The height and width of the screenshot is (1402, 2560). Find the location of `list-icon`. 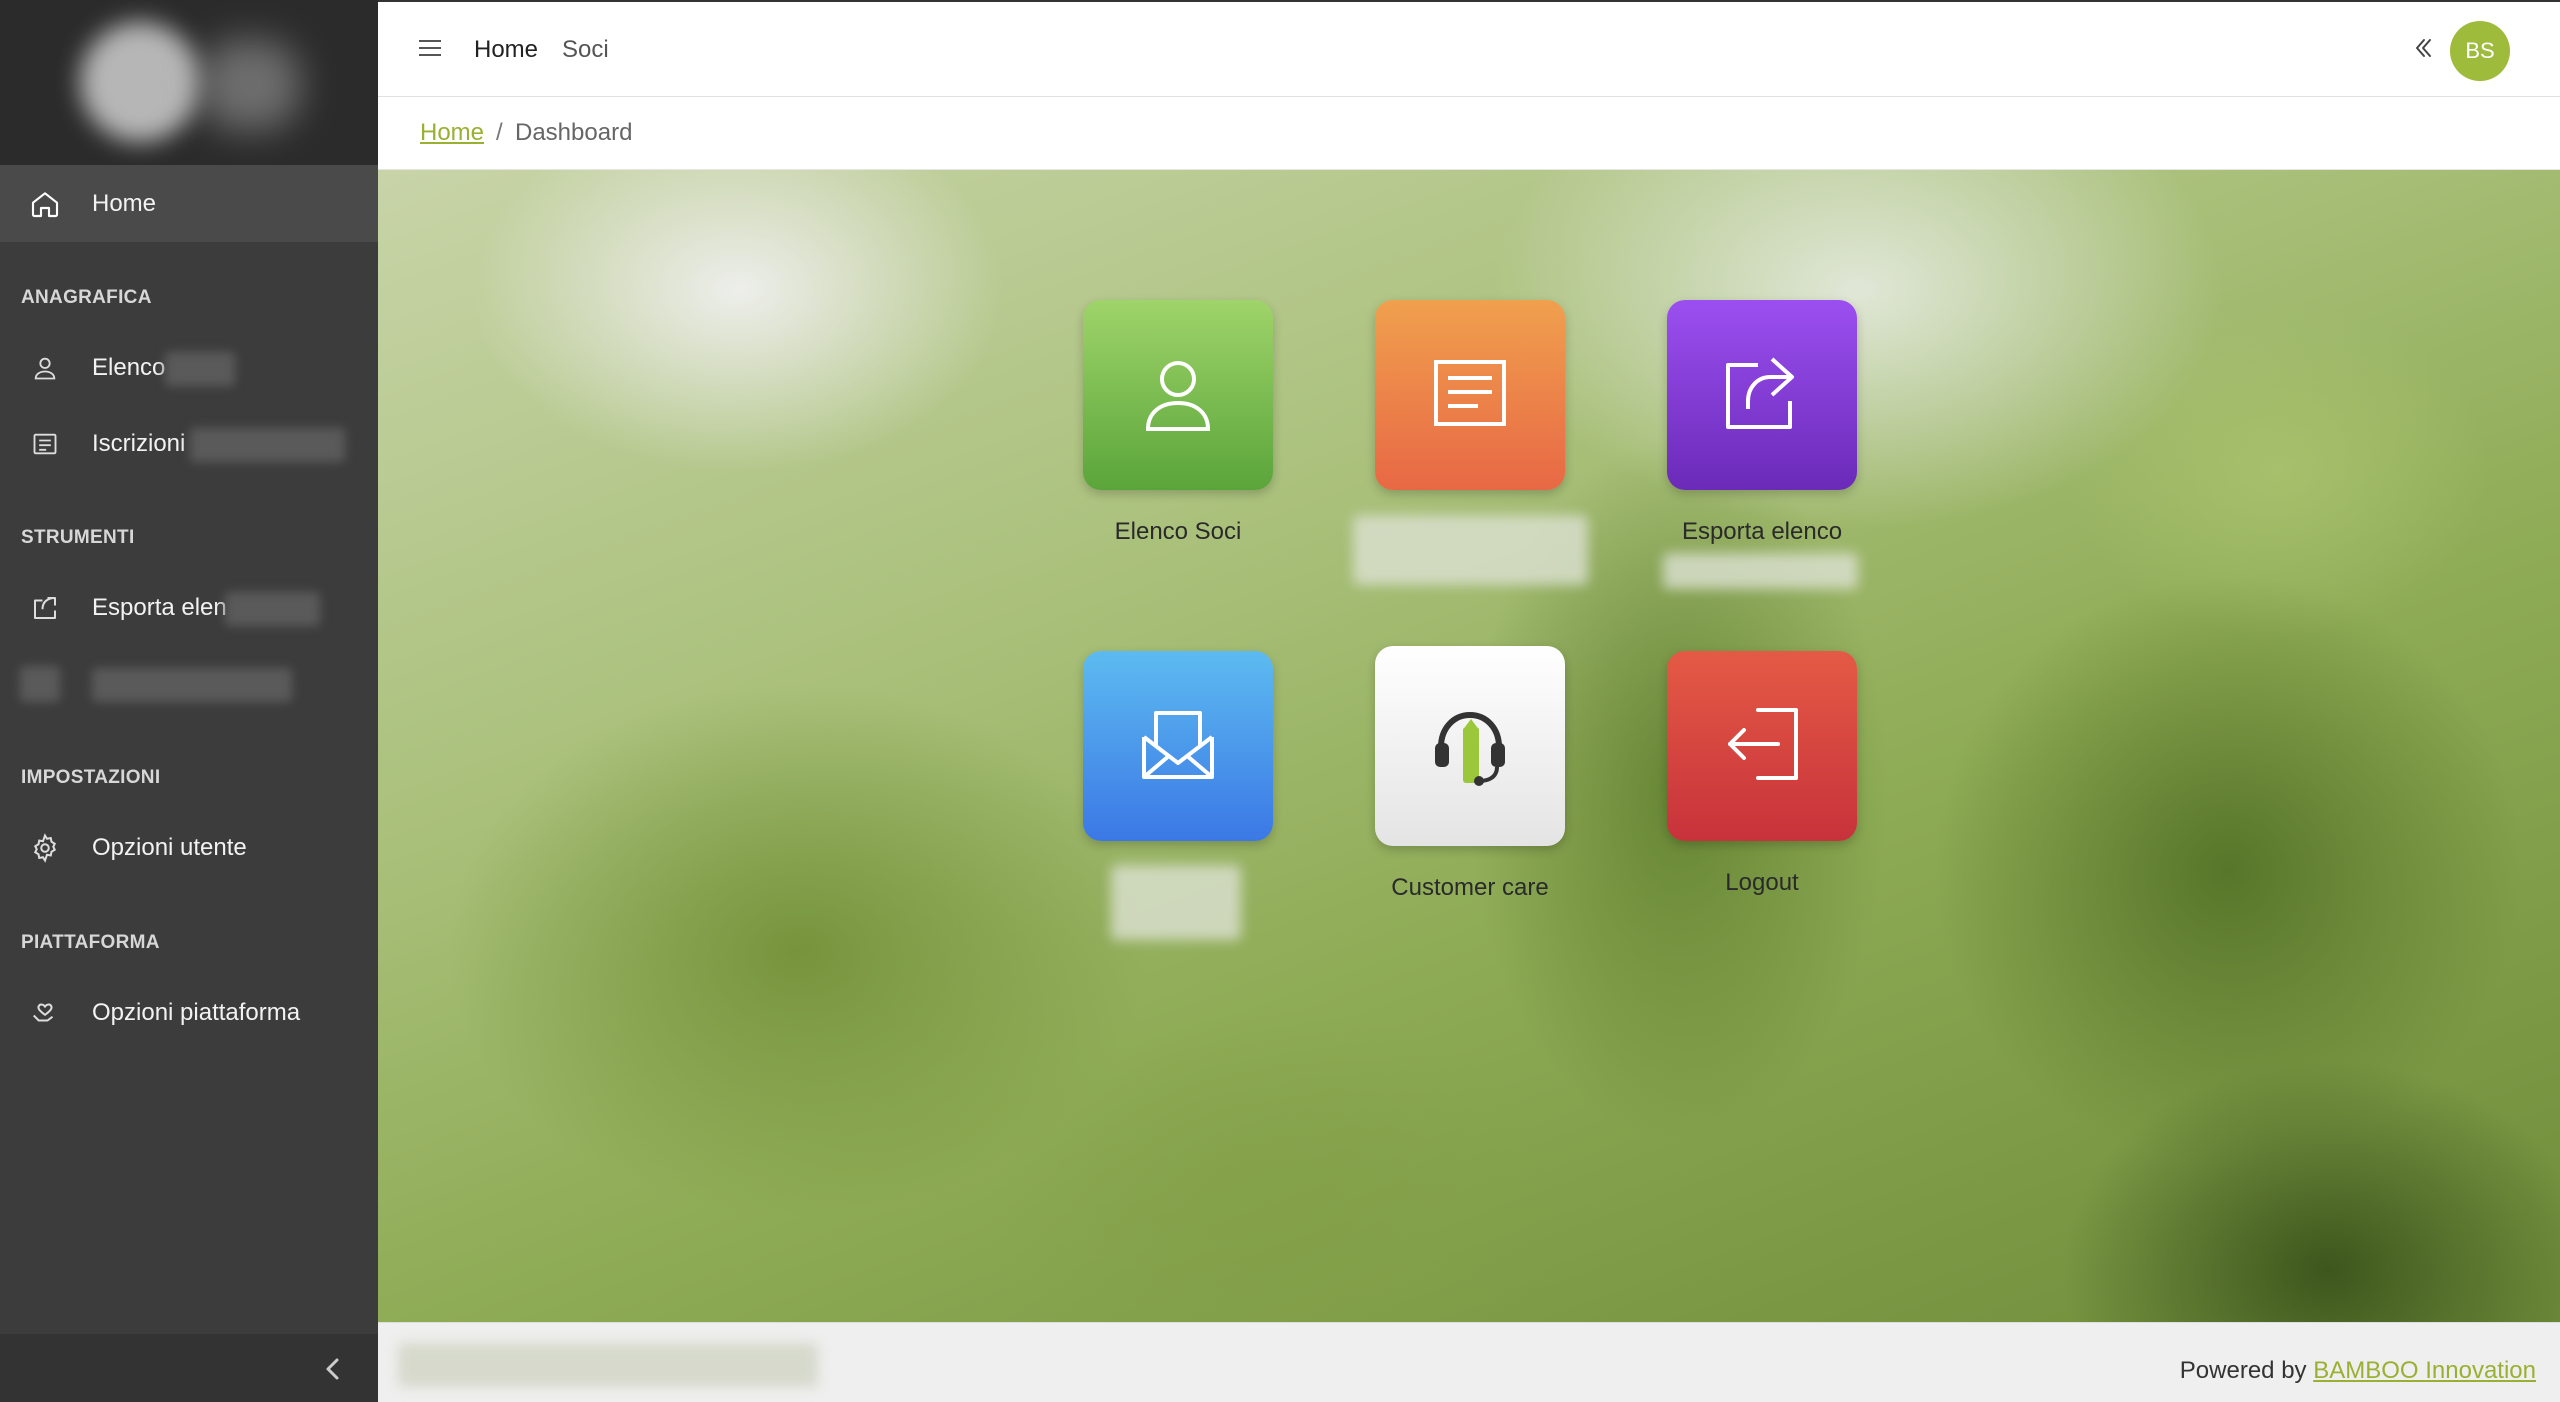

list-icon is located at coordinates (45, 444).